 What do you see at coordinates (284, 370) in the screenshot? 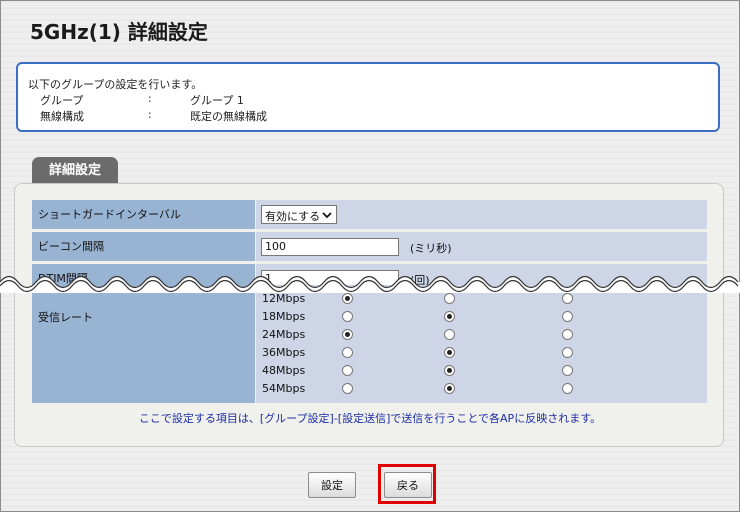
I see `rate-label: 48Mbps` at bounding box center [284, 370].